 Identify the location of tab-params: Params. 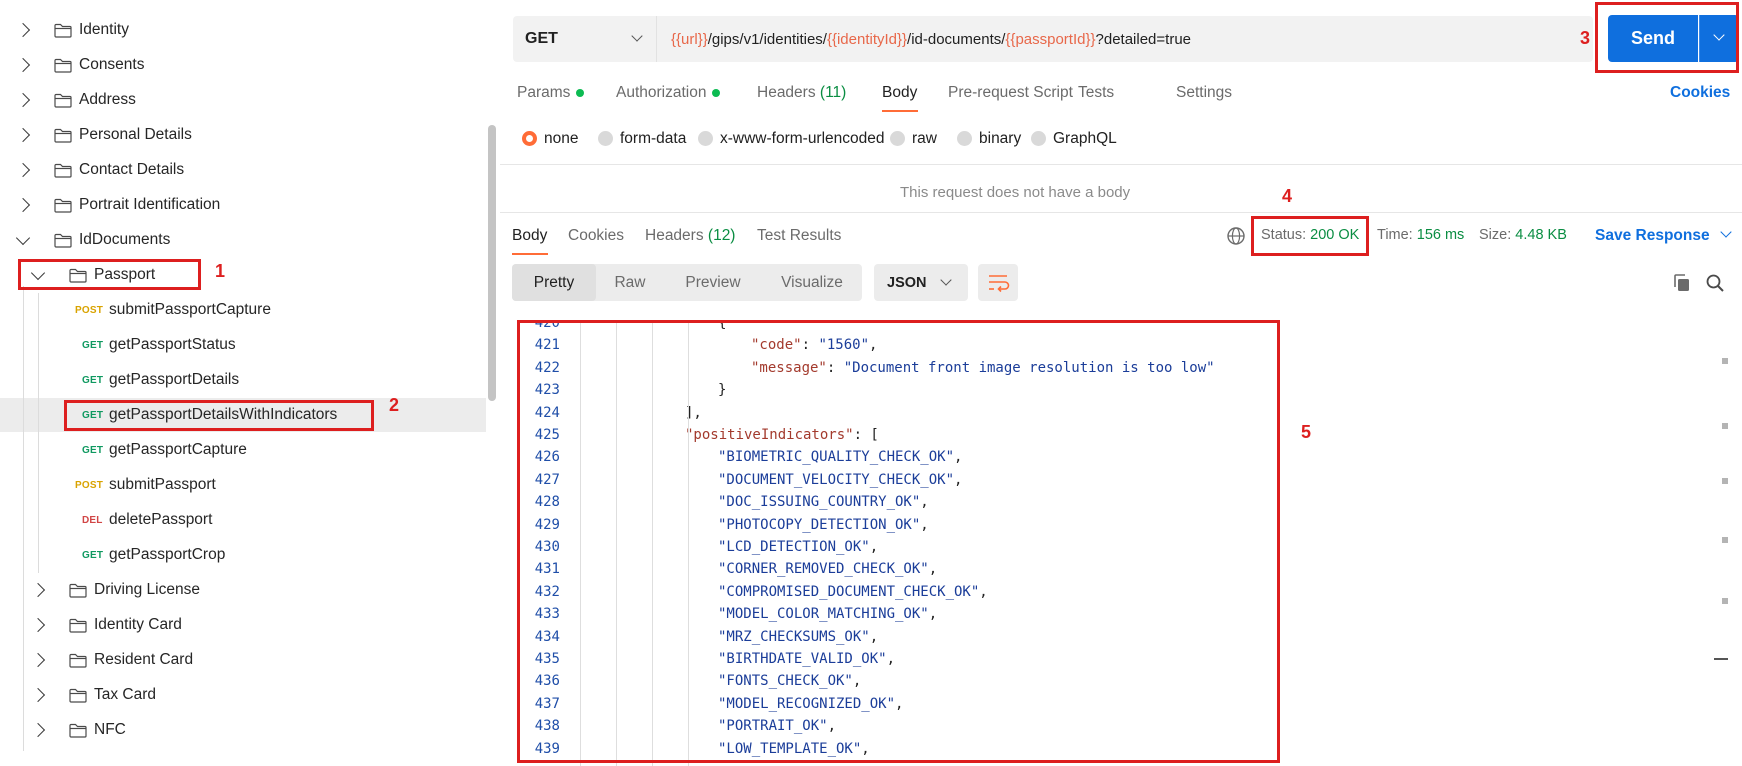
(551, 93).